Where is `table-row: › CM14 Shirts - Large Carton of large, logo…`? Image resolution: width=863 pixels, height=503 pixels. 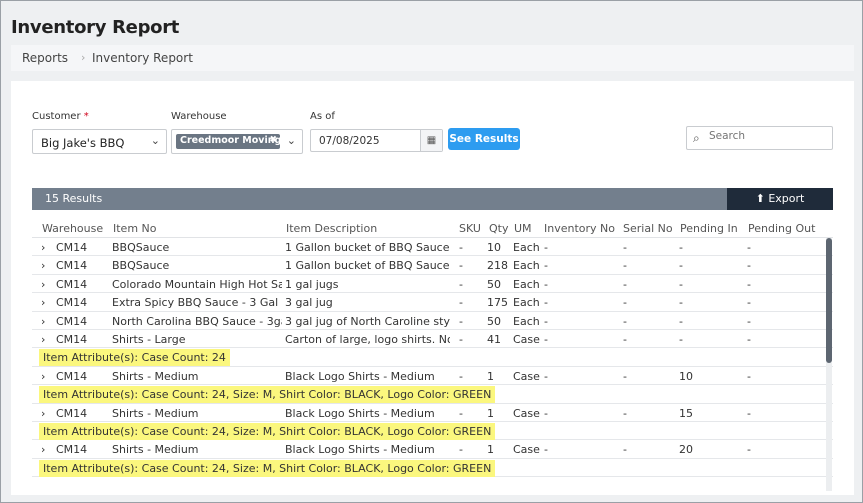 table-row: › CM14 Shirts - Large Carton of large, logo… is located at coordinates (432, 339).